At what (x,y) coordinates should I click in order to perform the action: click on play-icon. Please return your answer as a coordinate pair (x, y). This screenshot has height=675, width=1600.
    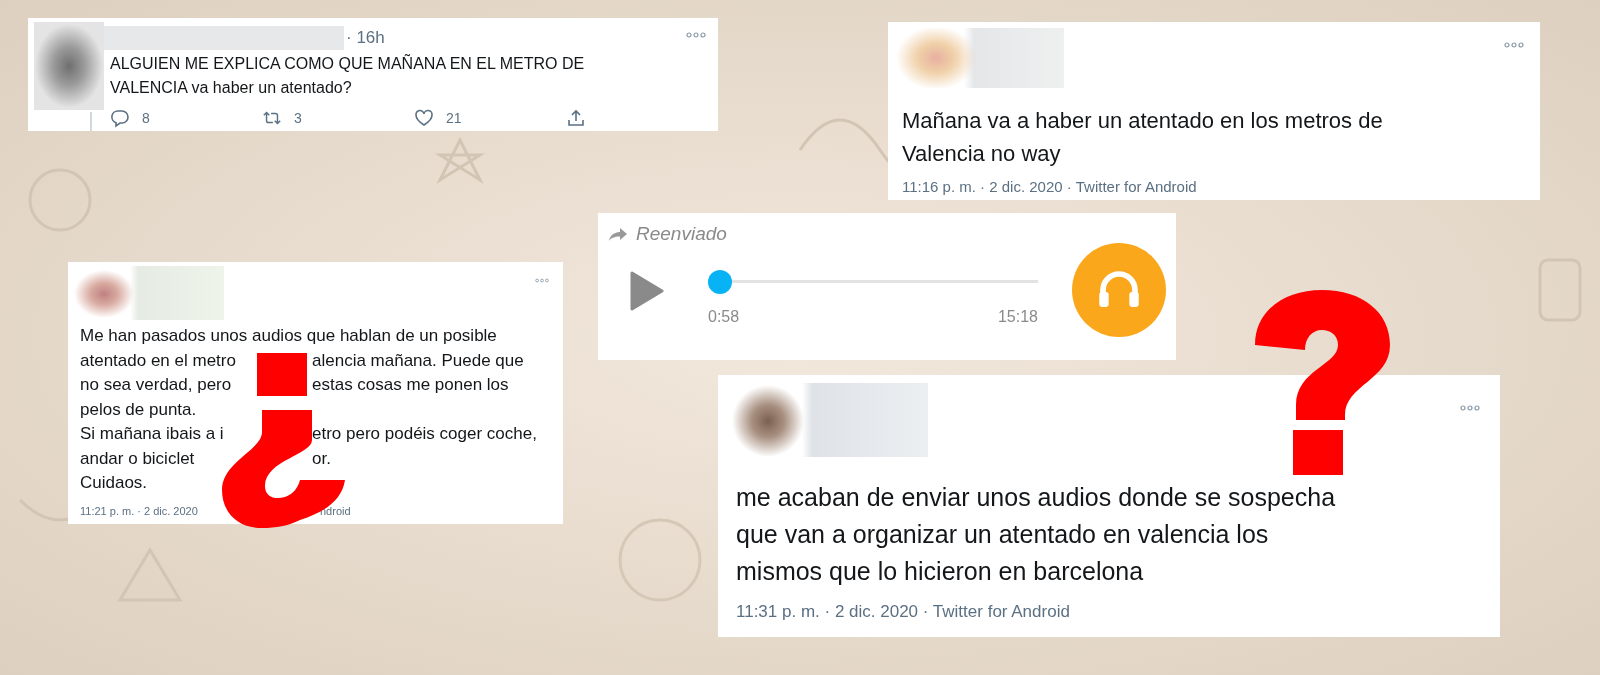
    Looking at the image, I should click on (647, 291).